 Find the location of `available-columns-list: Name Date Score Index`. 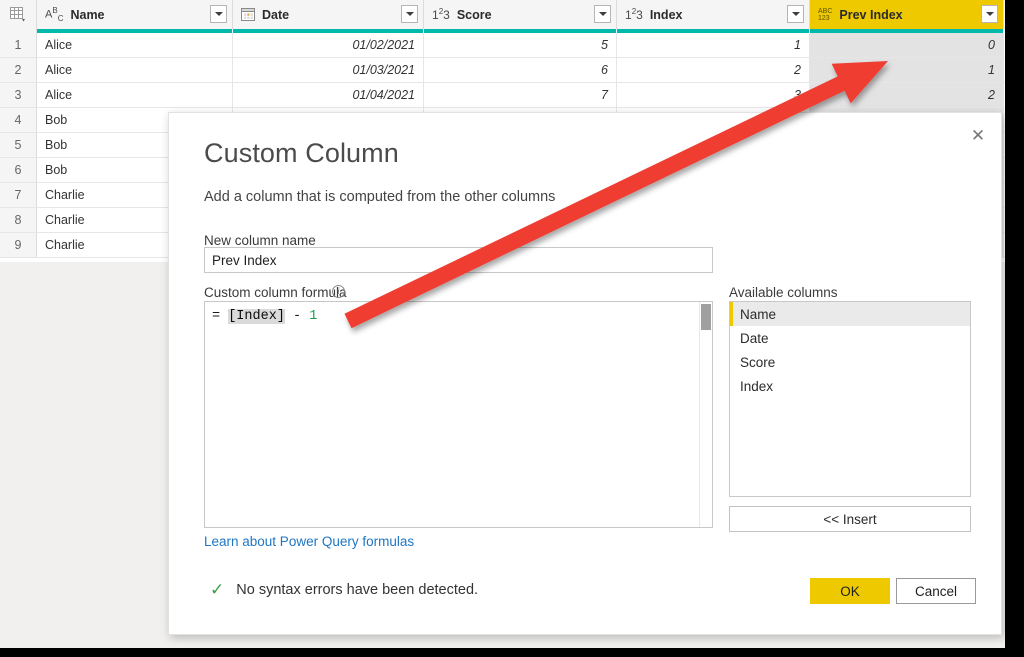

available-columns-list: Name Date Score Index is located at coordinates (850, 399).